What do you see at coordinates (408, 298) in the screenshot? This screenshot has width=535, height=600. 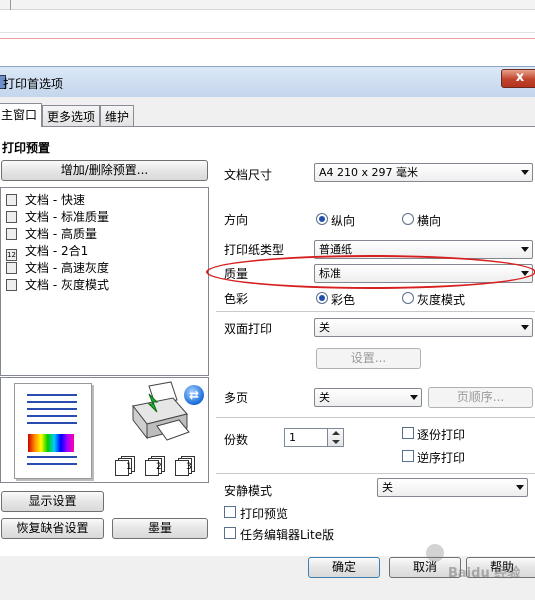 I see `grayscale-radio` at bounding box center [408, 298].